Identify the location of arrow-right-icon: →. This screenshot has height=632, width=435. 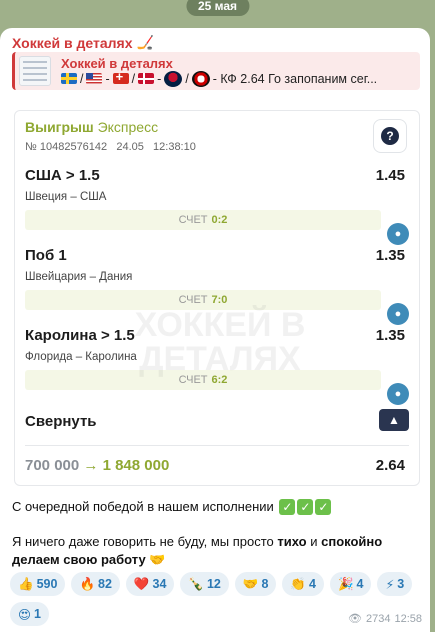
(91, 465).